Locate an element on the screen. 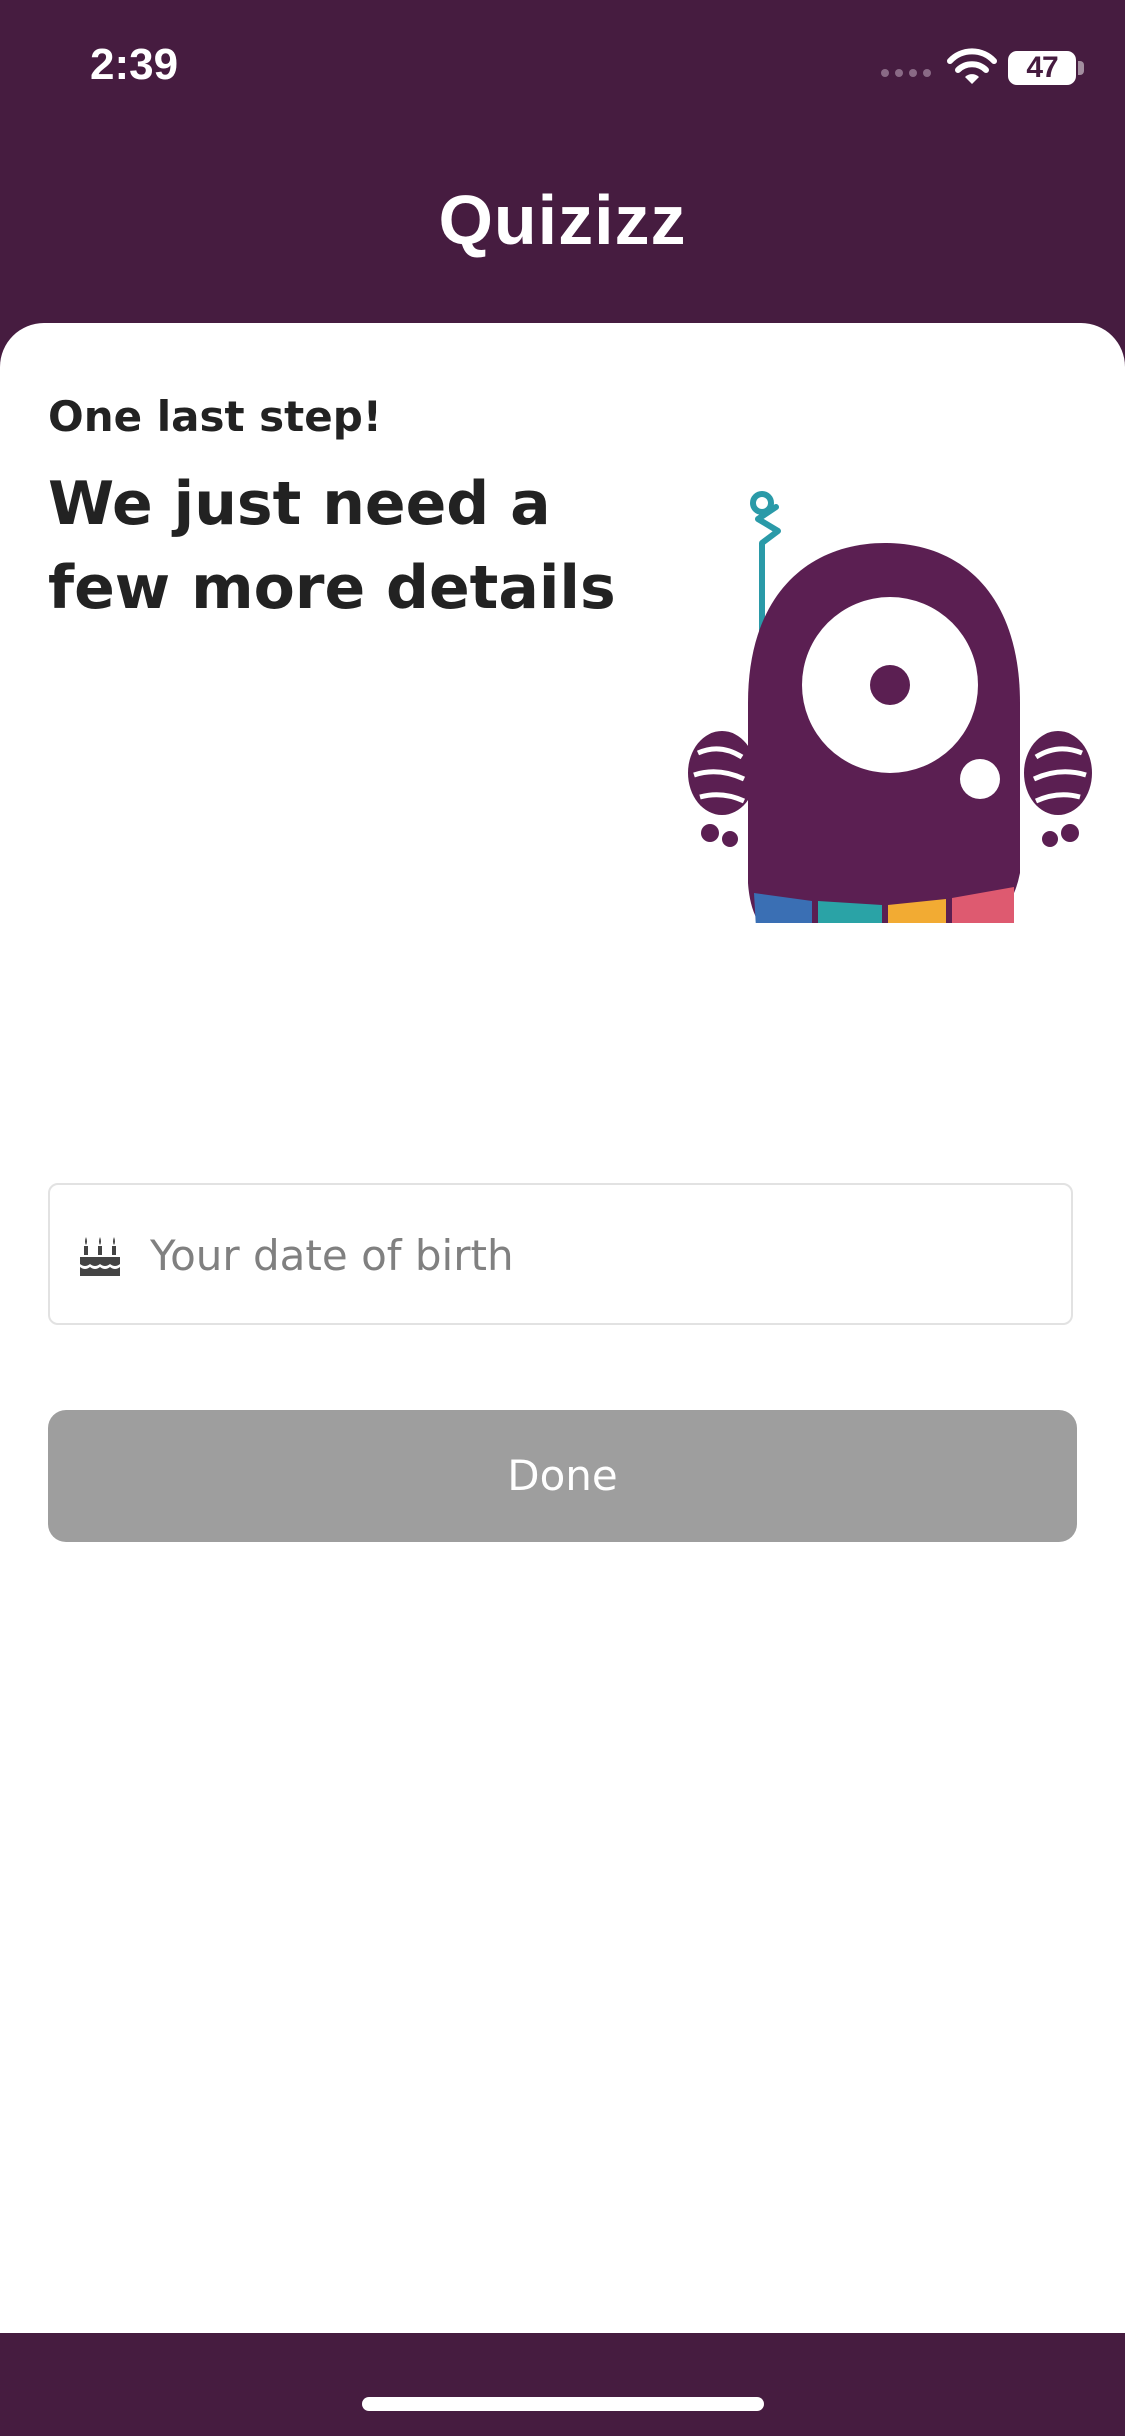 The image size is (1125, 2436). app-header: Quizizz is located at coordinates (562, 225).